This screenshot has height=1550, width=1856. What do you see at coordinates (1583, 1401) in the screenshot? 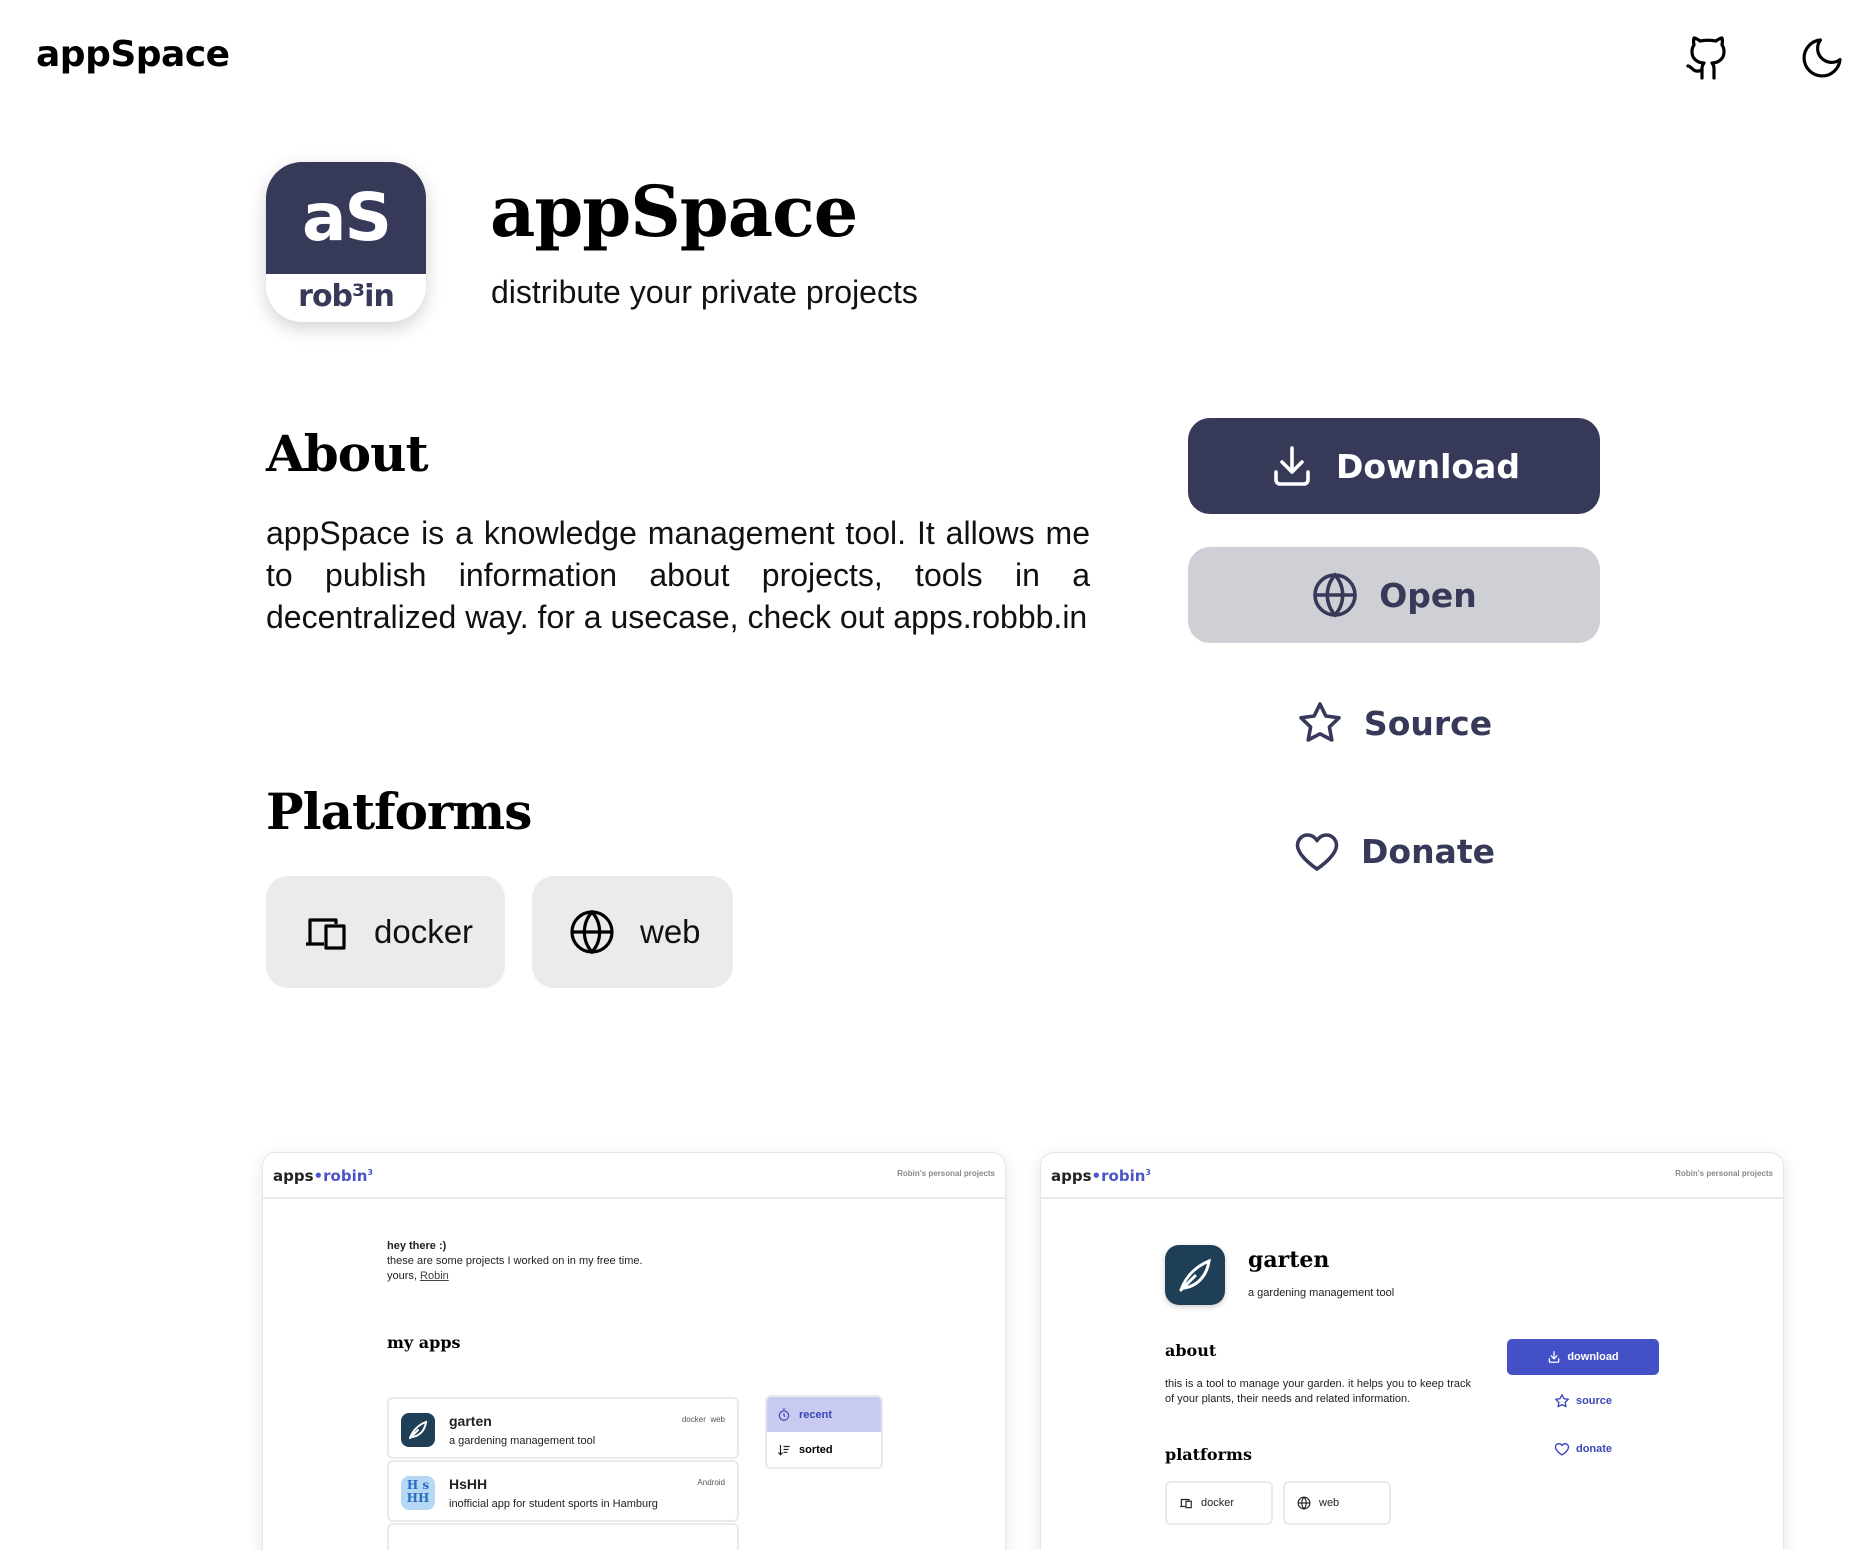
I see `screenshot-source-link: source` at bounding box center [1583, 1401].